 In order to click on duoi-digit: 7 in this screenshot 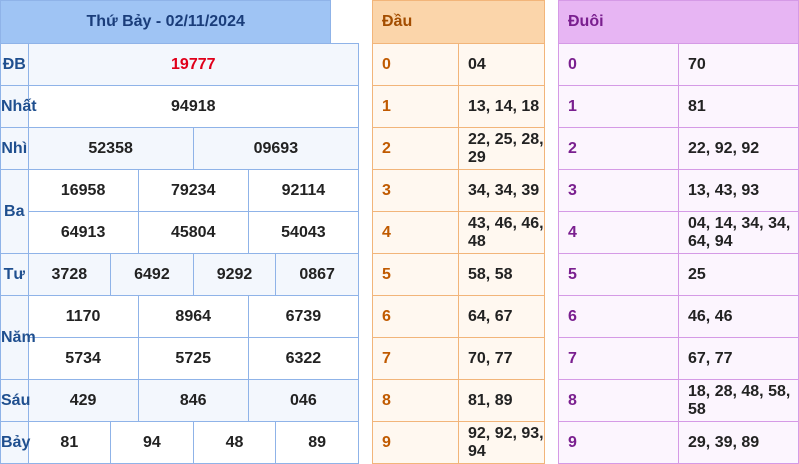, I will do `click(618, 358)`.